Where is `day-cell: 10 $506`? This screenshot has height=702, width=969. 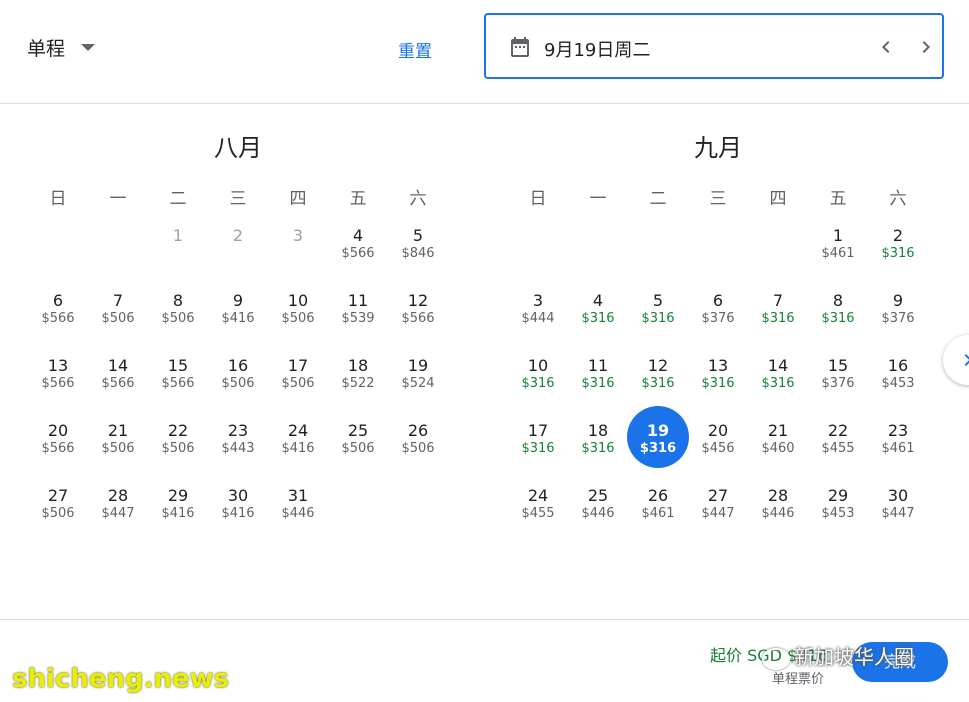
day-cell: 10 $506 is located at coordinates (298, 323).